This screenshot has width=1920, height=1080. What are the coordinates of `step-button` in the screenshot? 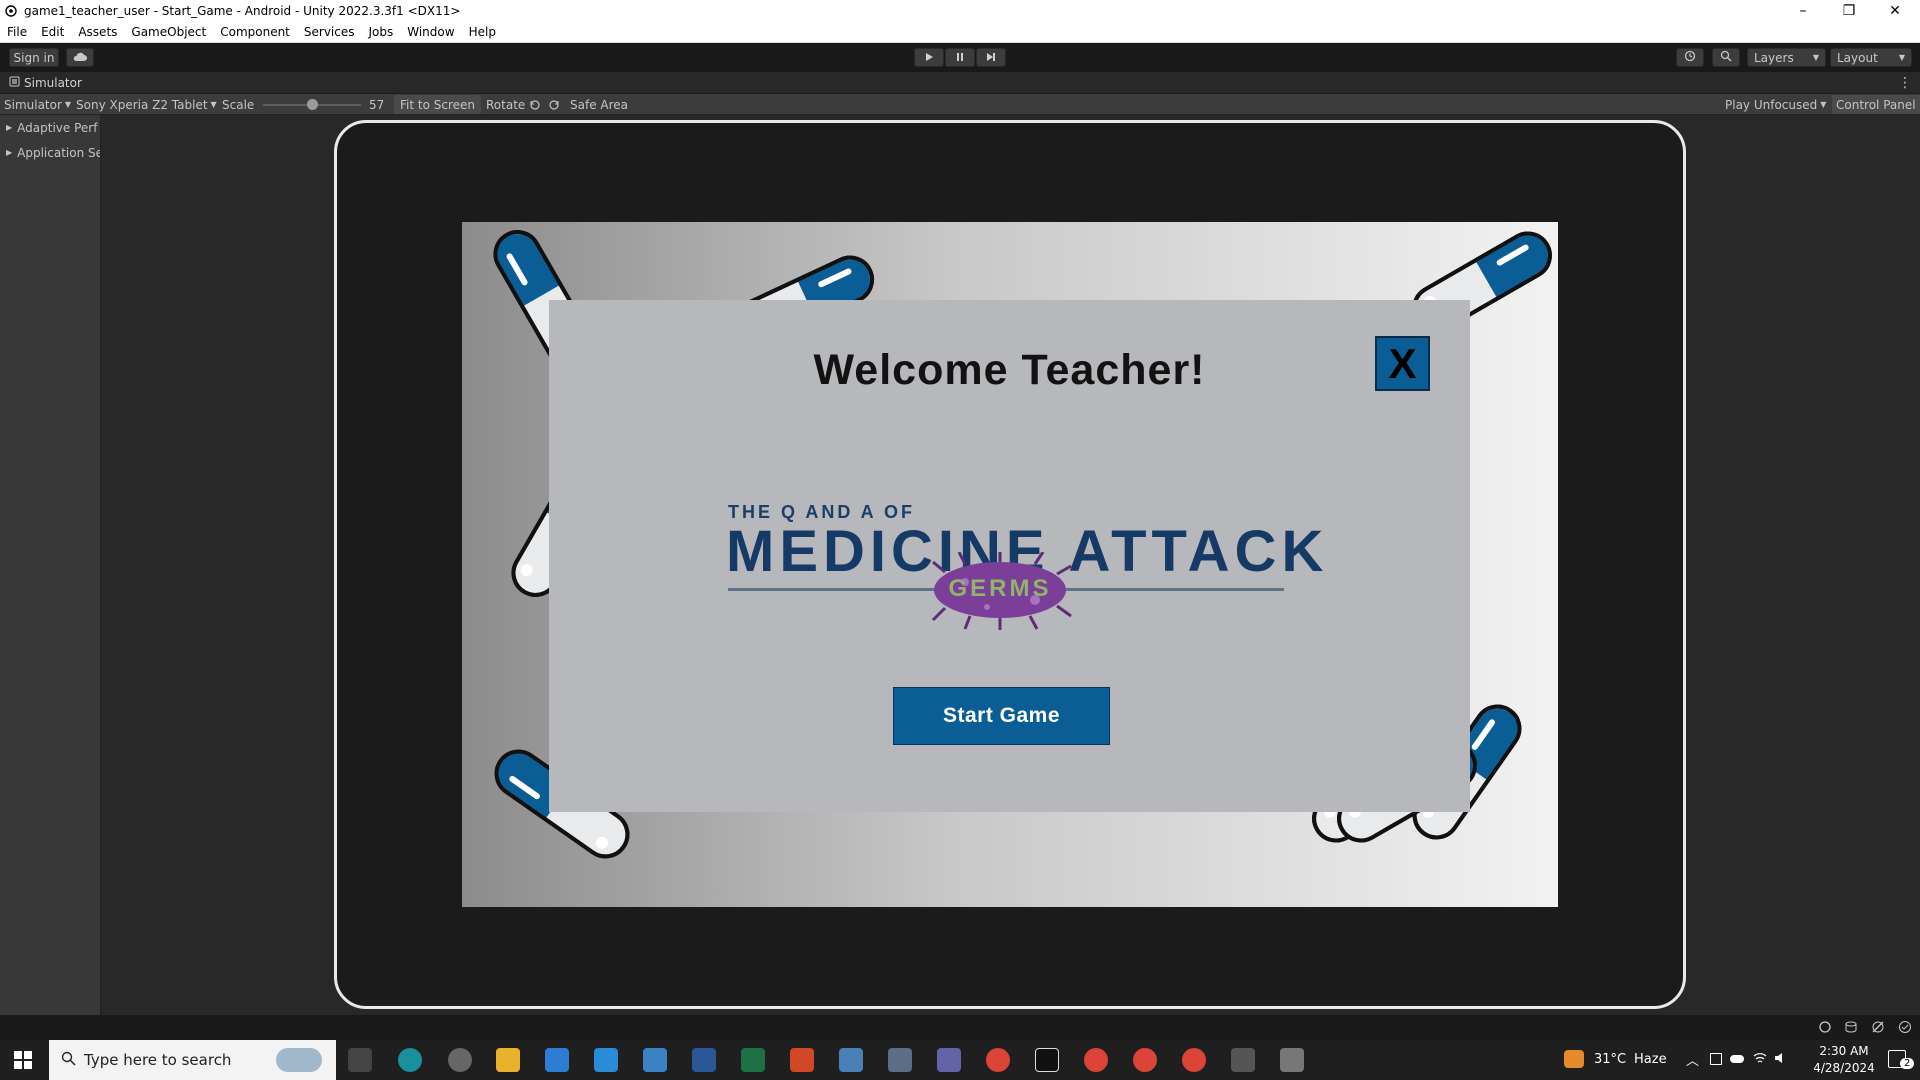 It's located at (991, 57).